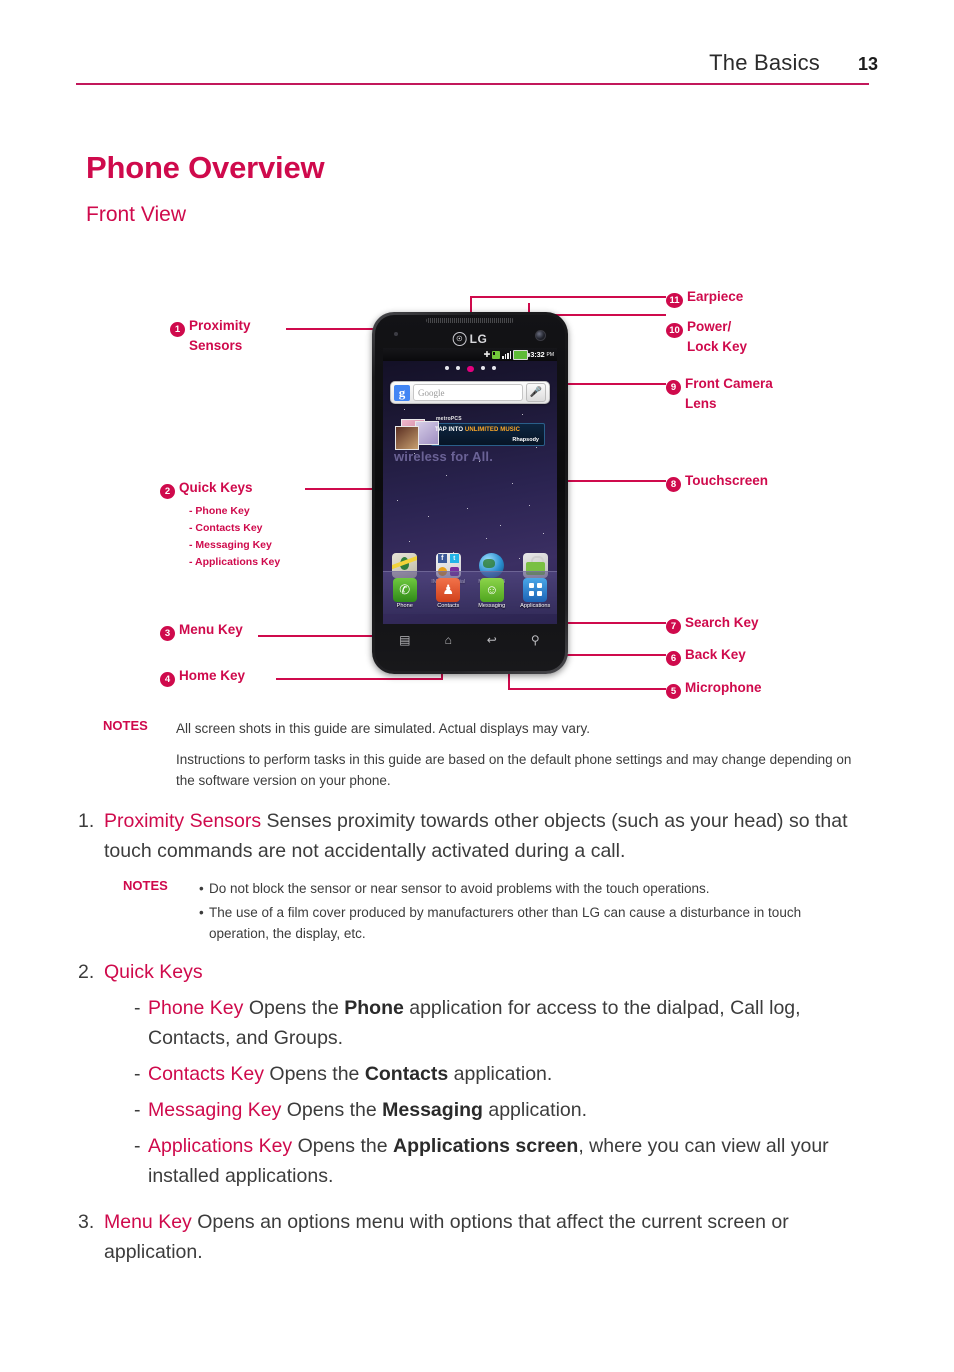 The width and height of the screenshot is (954, 1372). What do you see at coordinates (535, 589) in the screenshot?
I see `applications-icon` at bounding box center [535, 589].